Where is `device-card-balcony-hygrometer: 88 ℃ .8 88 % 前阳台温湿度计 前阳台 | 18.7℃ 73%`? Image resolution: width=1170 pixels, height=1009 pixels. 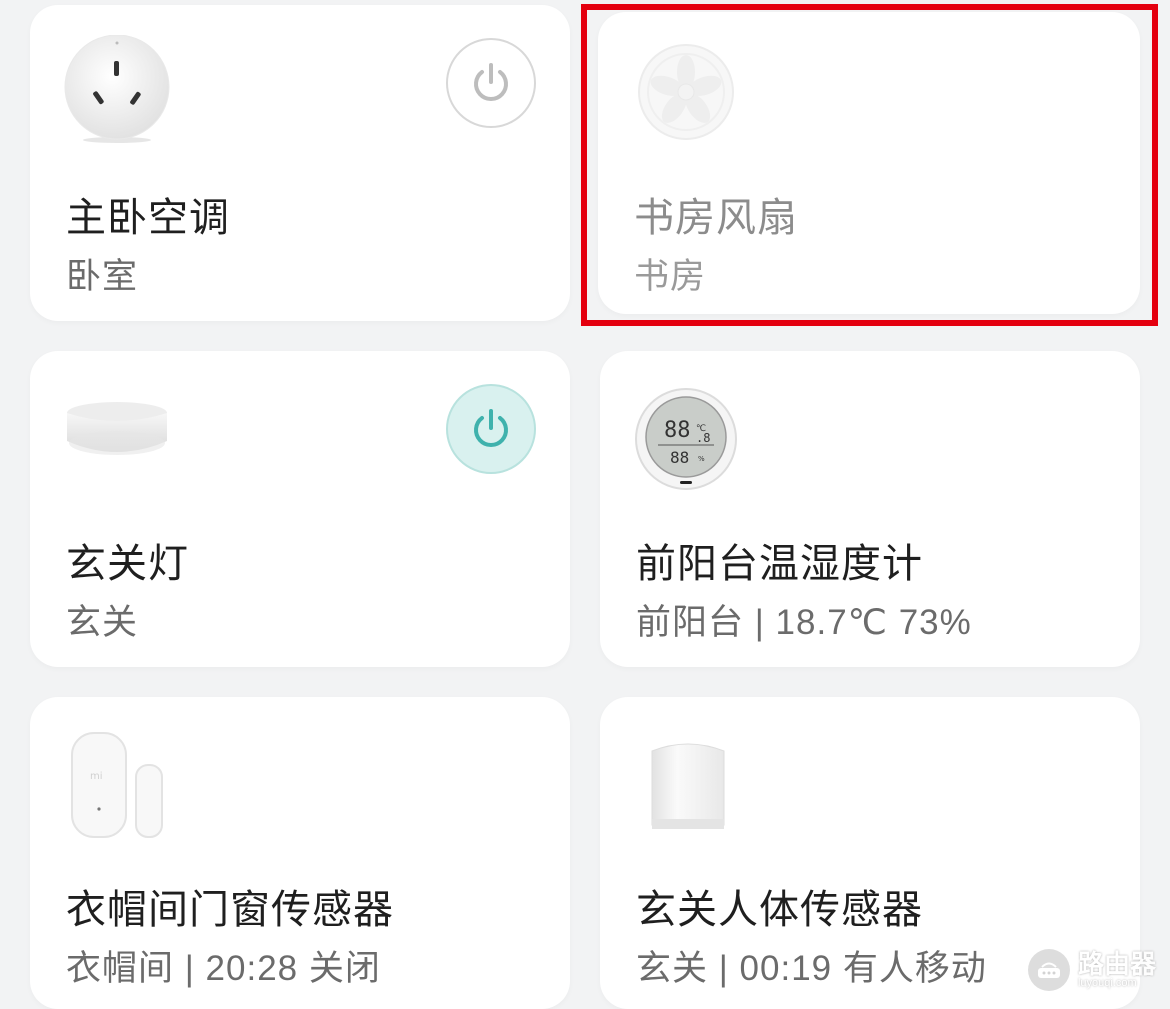
device-card-balcony-hygrometer: 88 ℃ .8 88 % 前阳台温湿度计 前阳台 | 18.7℃ 73% is located at coordinates (870, 509).